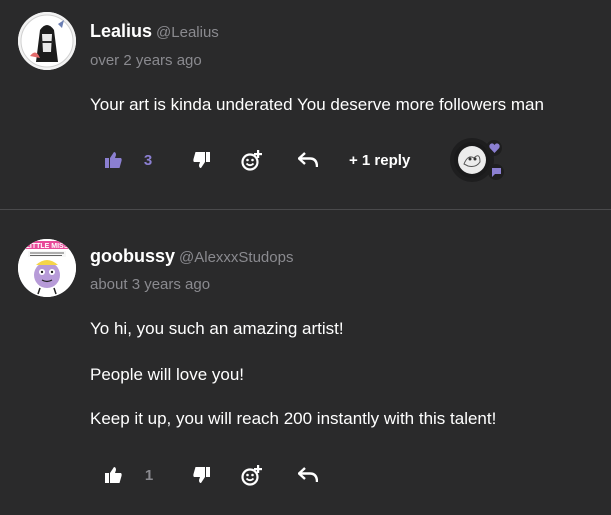 Image resolution: width=611 pixels, height=515 pixels. Describe the element at coordinates (384, 160) in the screenshot. I see `view-replies-link: + 1 reply` at that location.